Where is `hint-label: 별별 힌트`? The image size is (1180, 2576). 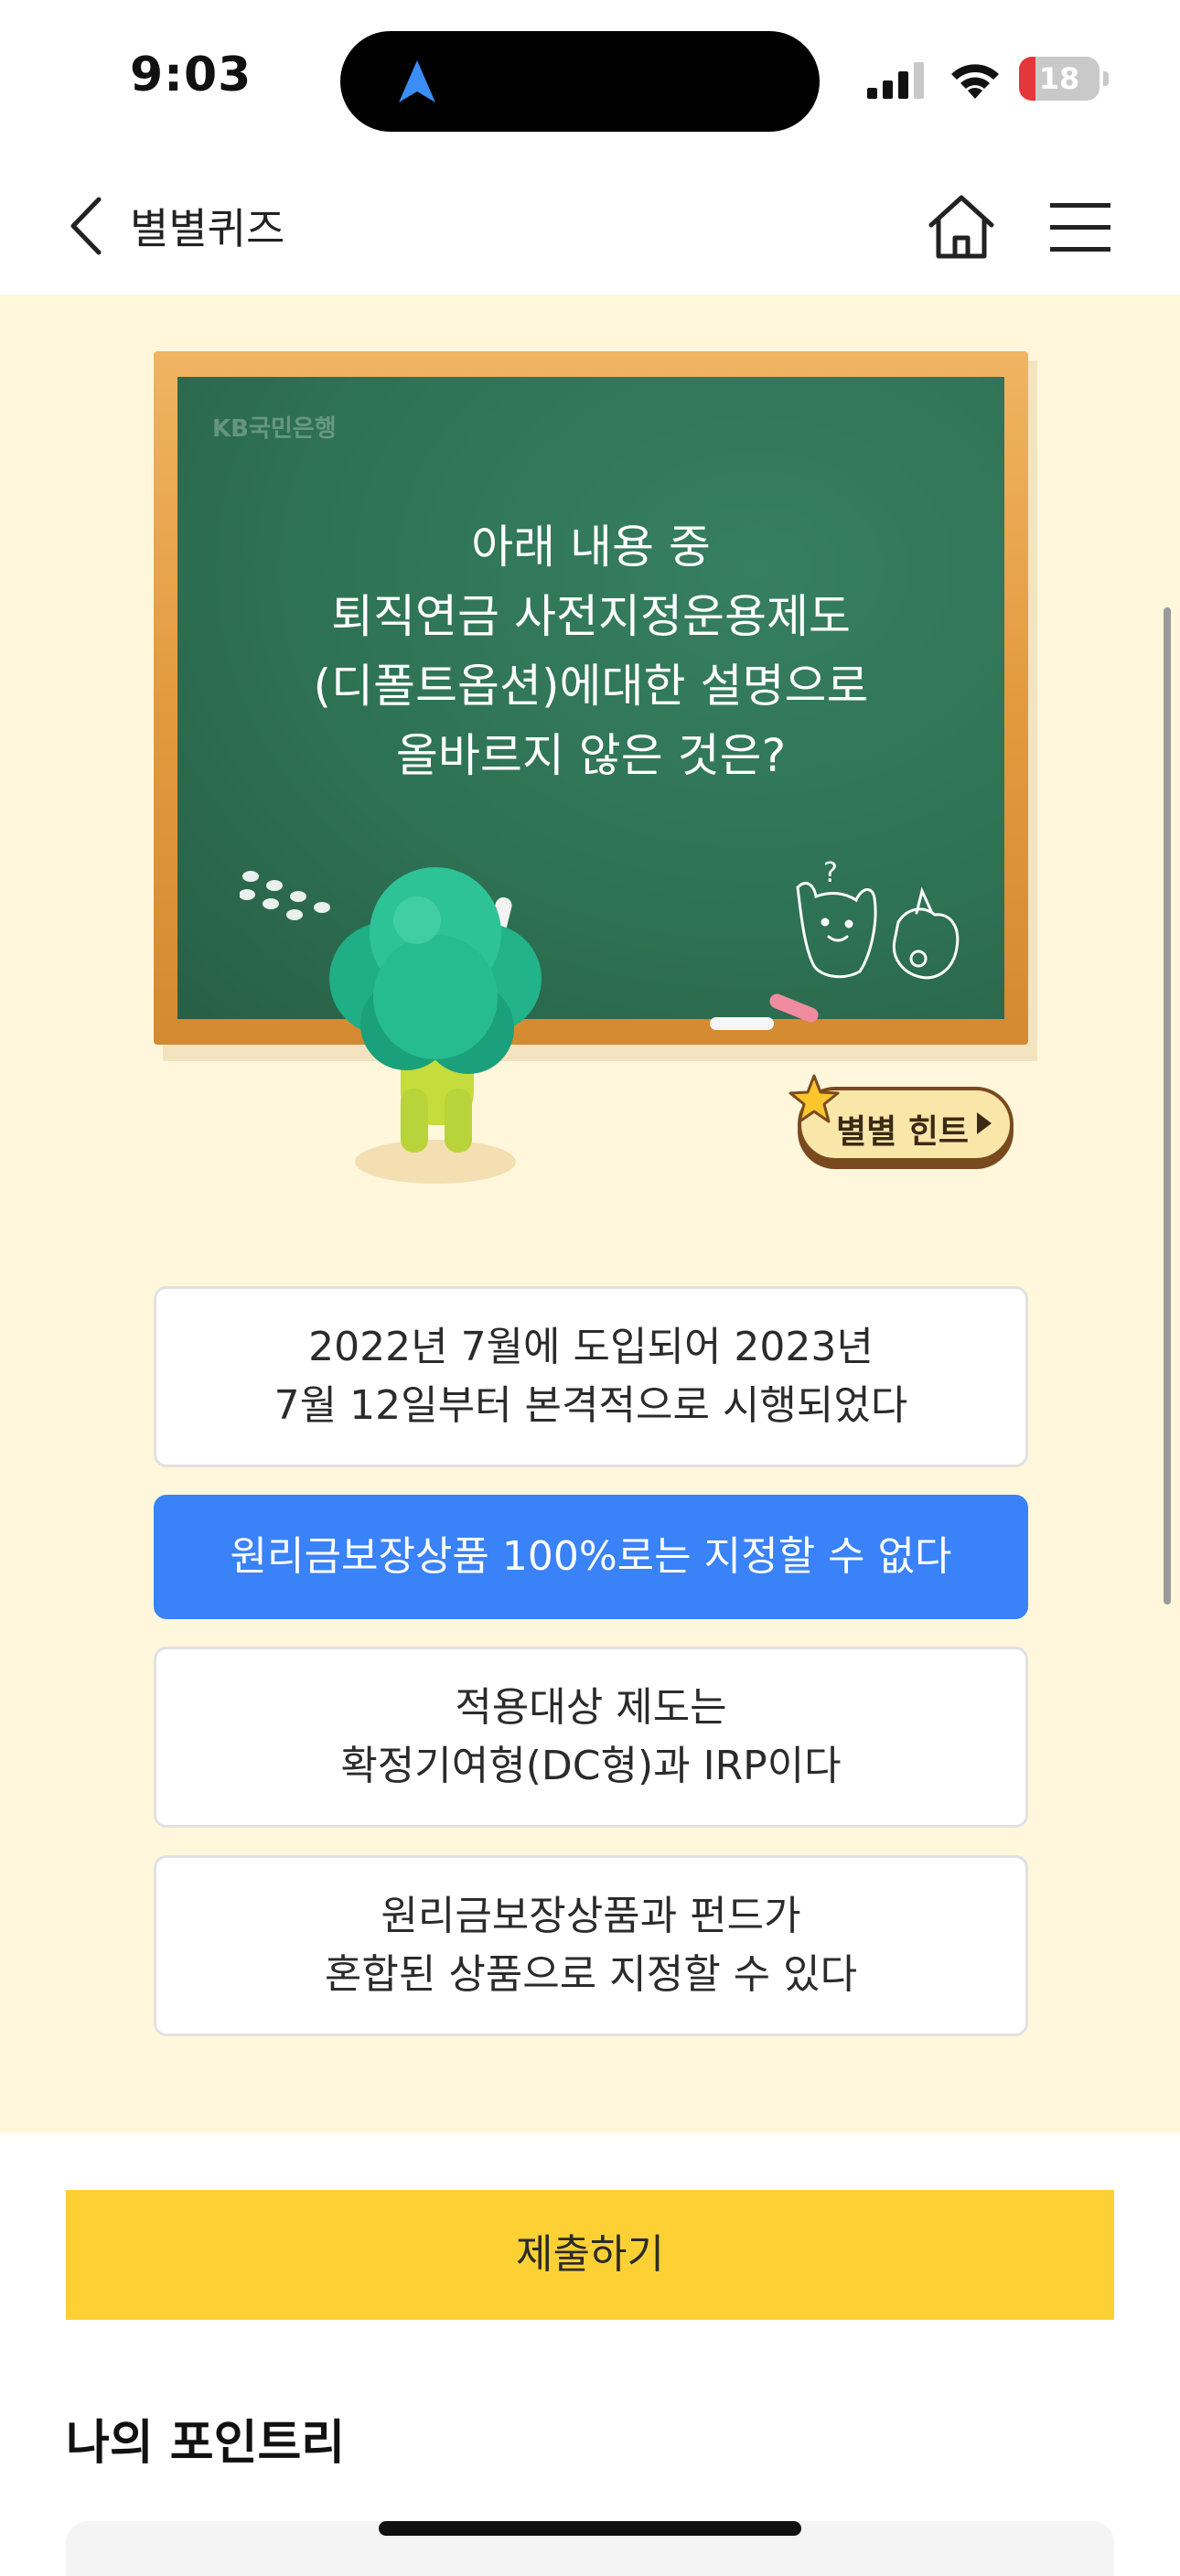 hint-label: 별별 힌트 is located at coordinates (903, 1132).